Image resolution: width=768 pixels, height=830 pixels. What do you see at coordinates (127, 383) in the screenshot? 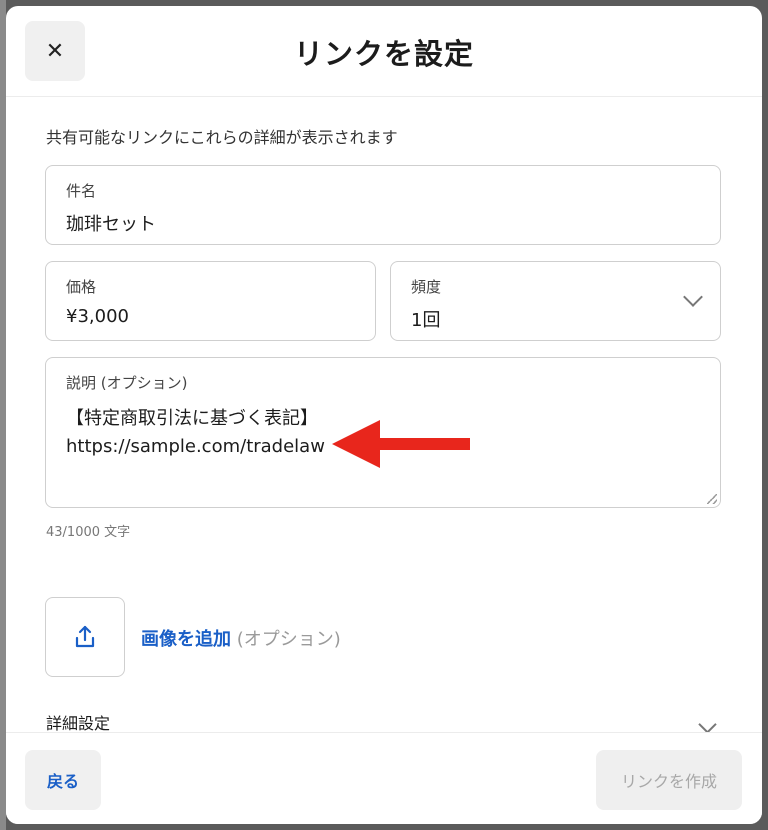
I see `description-label: 説明 (オプション)` at bounding box center [127, 383].